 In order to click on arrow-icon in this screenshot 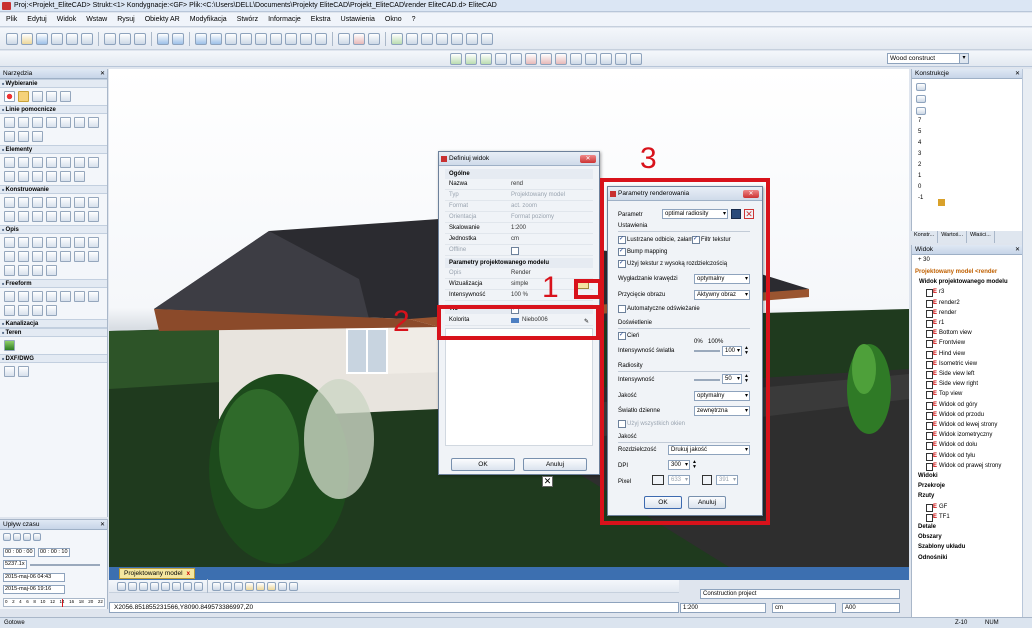, I will do `click(9, 256)`.